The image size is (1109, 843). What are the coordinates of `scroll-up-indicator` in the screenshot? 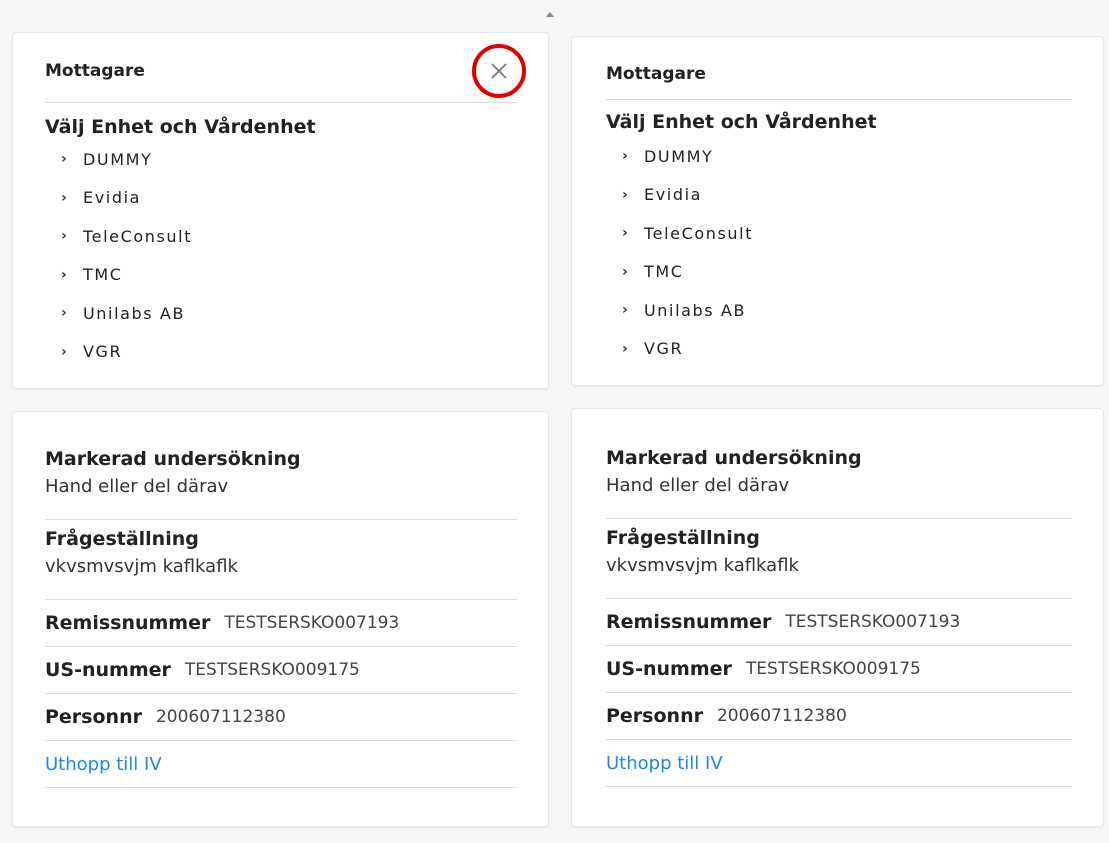 It's located at (550, 14).